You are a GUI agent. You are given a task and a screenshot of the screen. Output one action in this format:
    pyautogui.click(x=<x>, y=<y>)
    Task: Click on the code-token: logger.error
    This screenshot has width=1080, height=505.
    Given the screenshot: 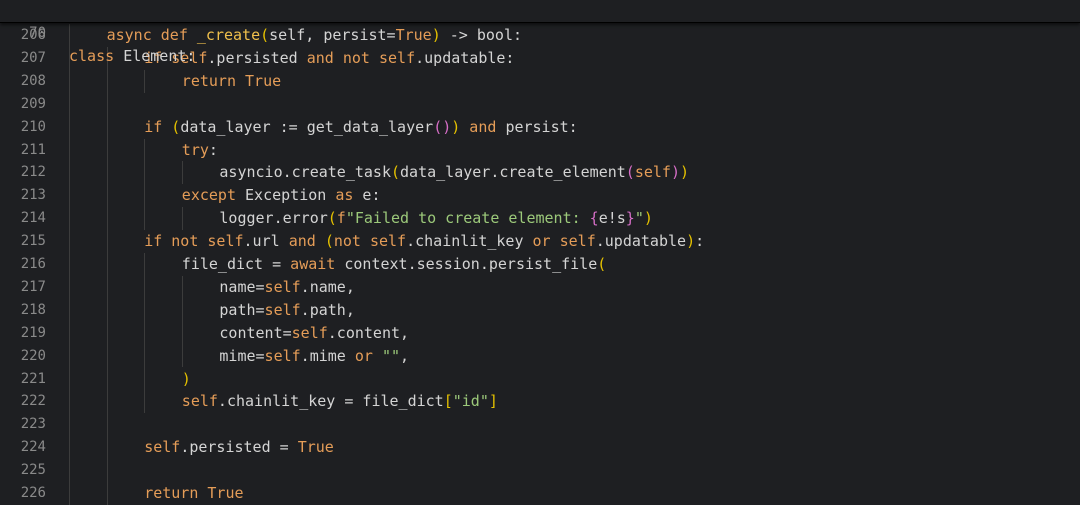 What is the action you would take?
    pyautogui.click(x=273, y=218)
    